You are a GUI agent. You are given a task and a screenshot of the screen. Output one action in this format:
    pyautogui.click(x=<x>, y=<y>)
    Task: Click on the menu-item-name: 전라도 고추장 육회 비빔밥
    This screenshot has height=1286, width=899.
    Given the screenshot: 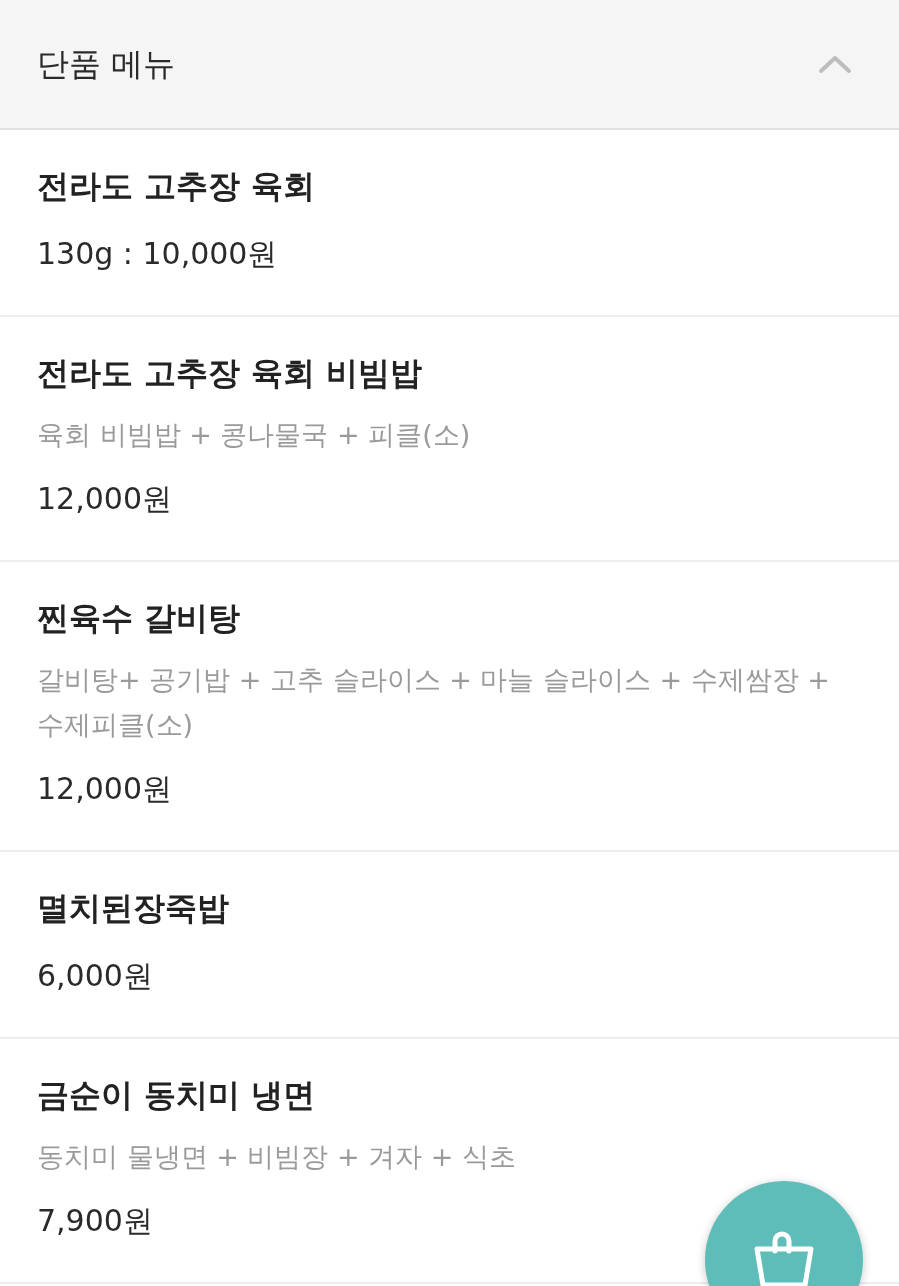 What is the action you would take?
    pyautogui.click(x=230, y=373)
    